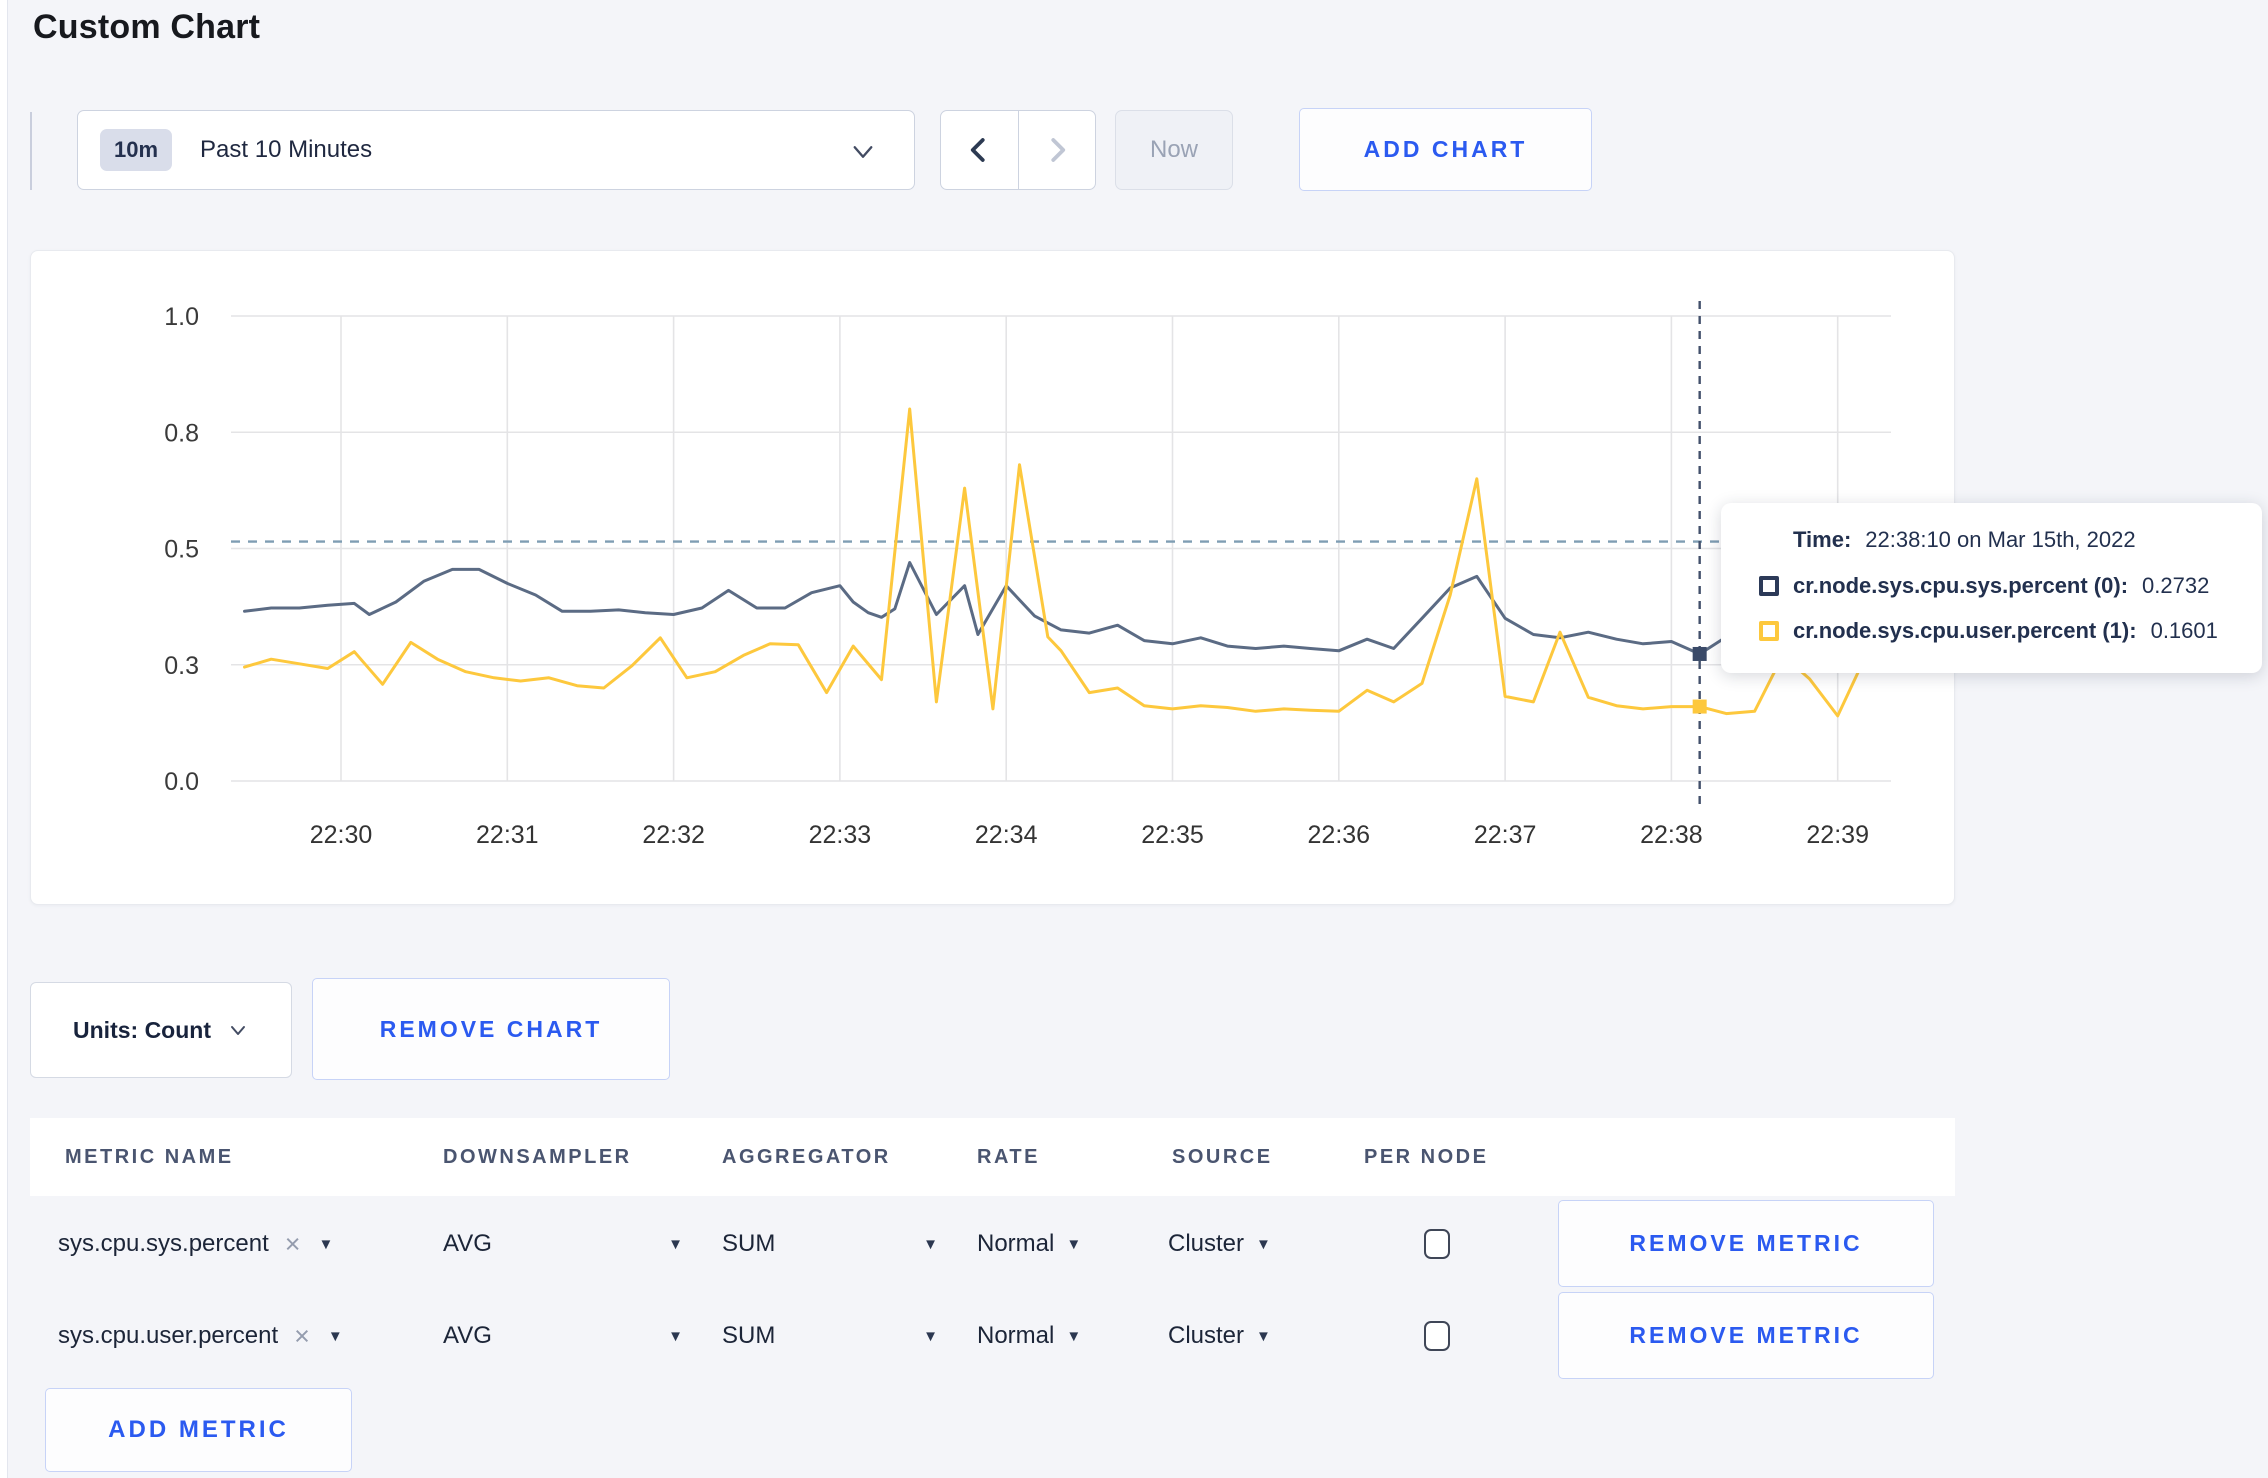 The image size is (2268, 1478). Describe the element at coordinates (2000, 539) in the screenshot. I see `tooltip-time-value: 22:38:10 on Mar 15th, 2022` at that location.